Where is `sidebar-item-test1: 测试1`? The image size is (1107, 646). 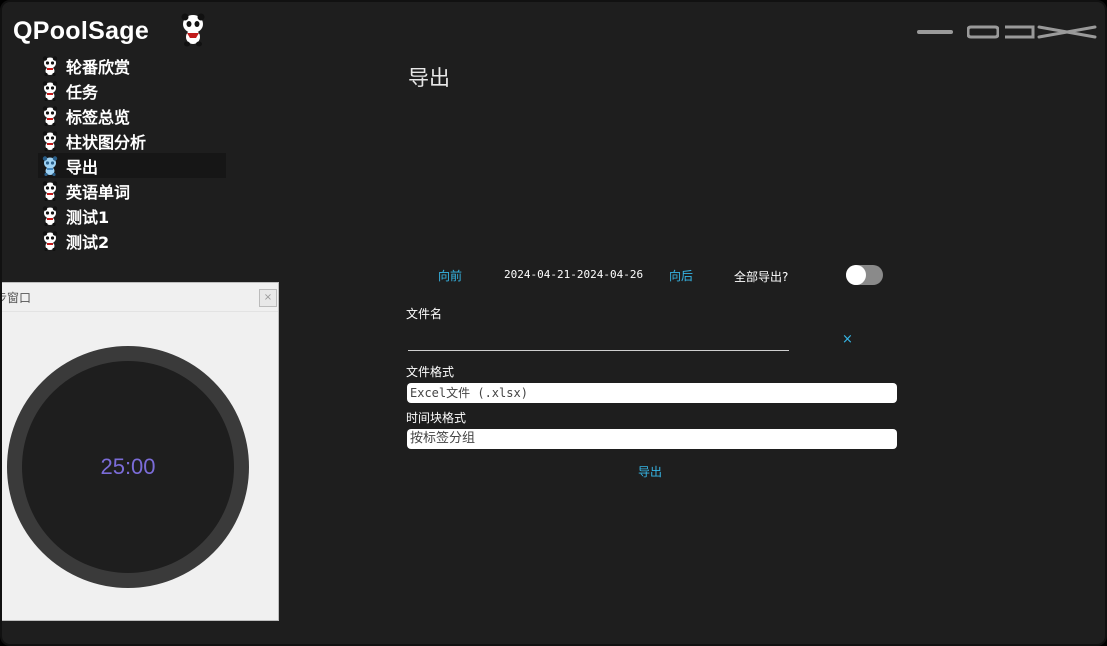 sidebar-item-test1: 测试1 is located at coordinates (132, 215).